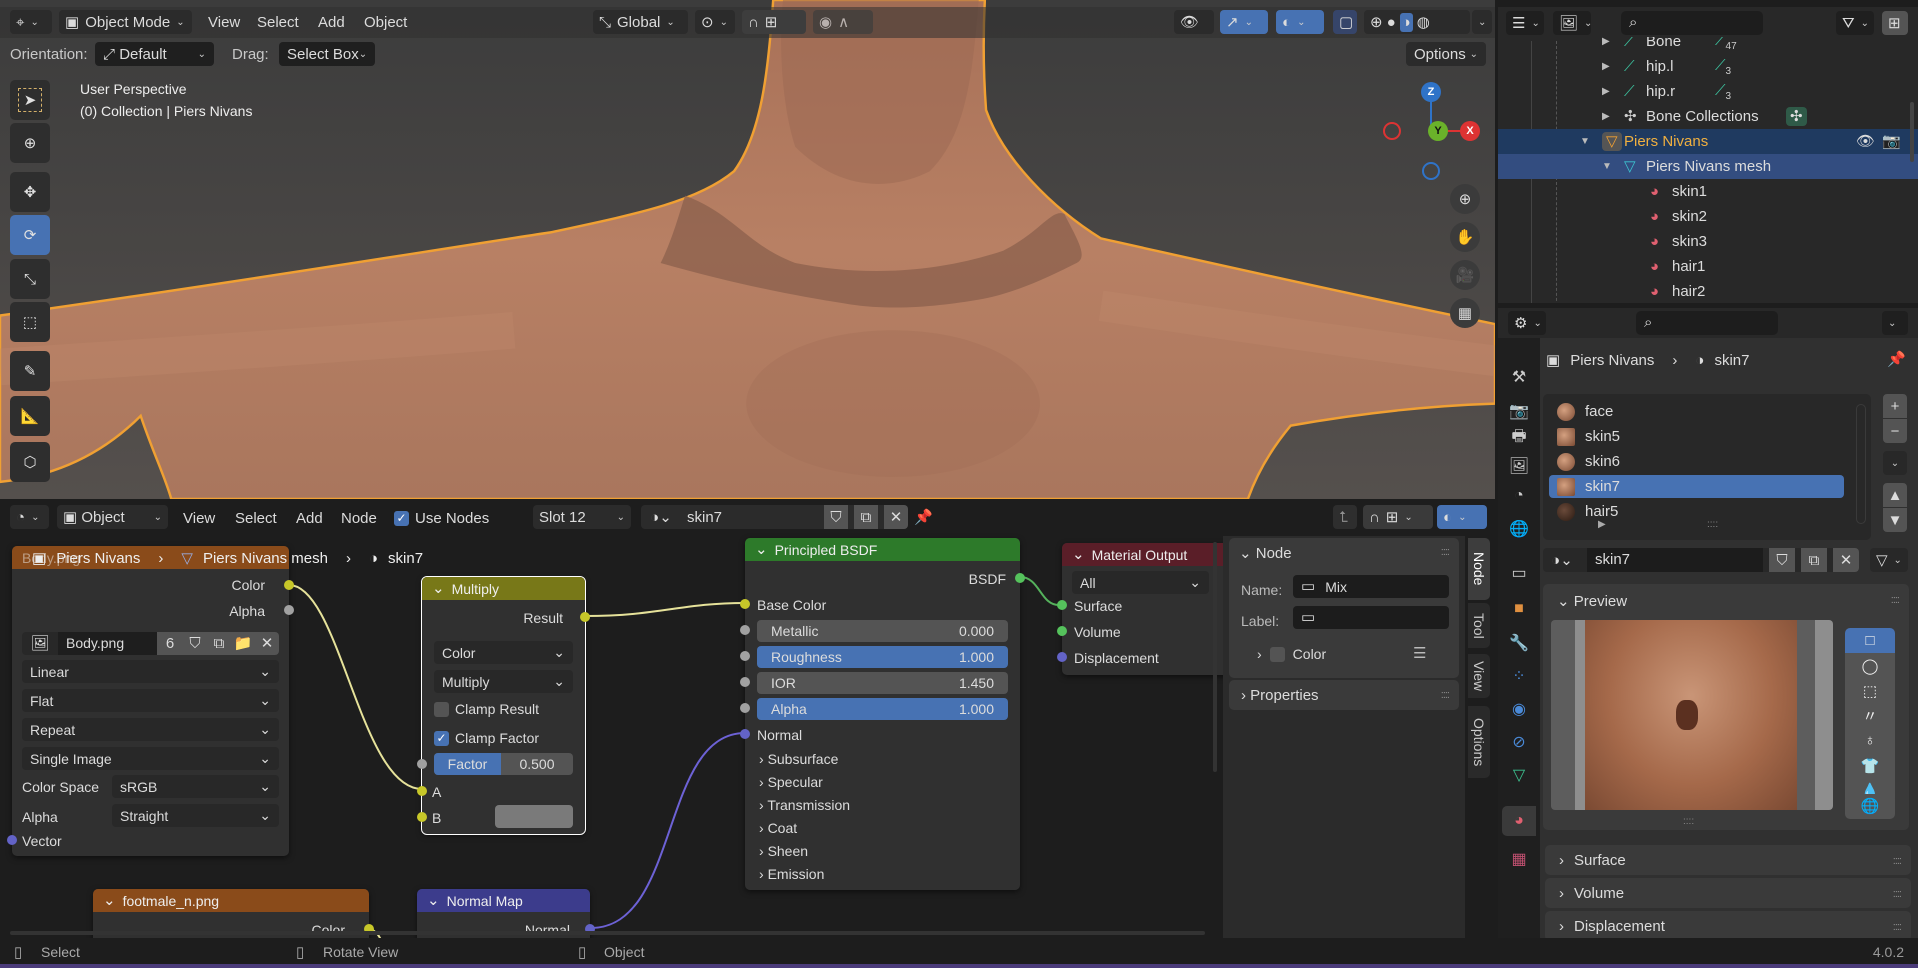  I want to click on input-base-color-socket, so click(745, 604).